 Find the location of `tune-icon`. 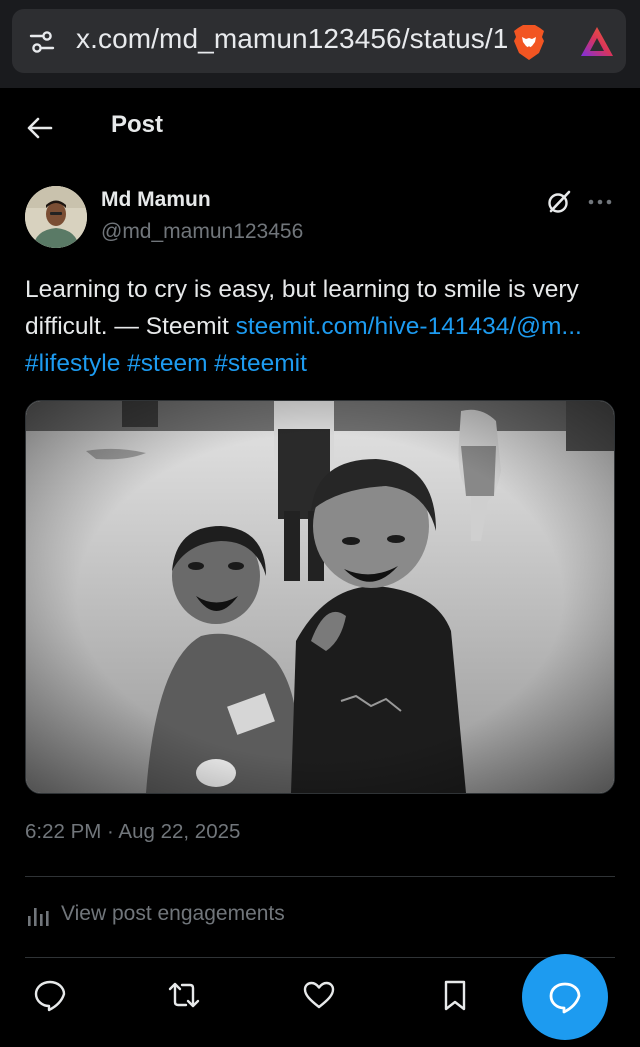

tune-icon is located at coordinates (42, 42).